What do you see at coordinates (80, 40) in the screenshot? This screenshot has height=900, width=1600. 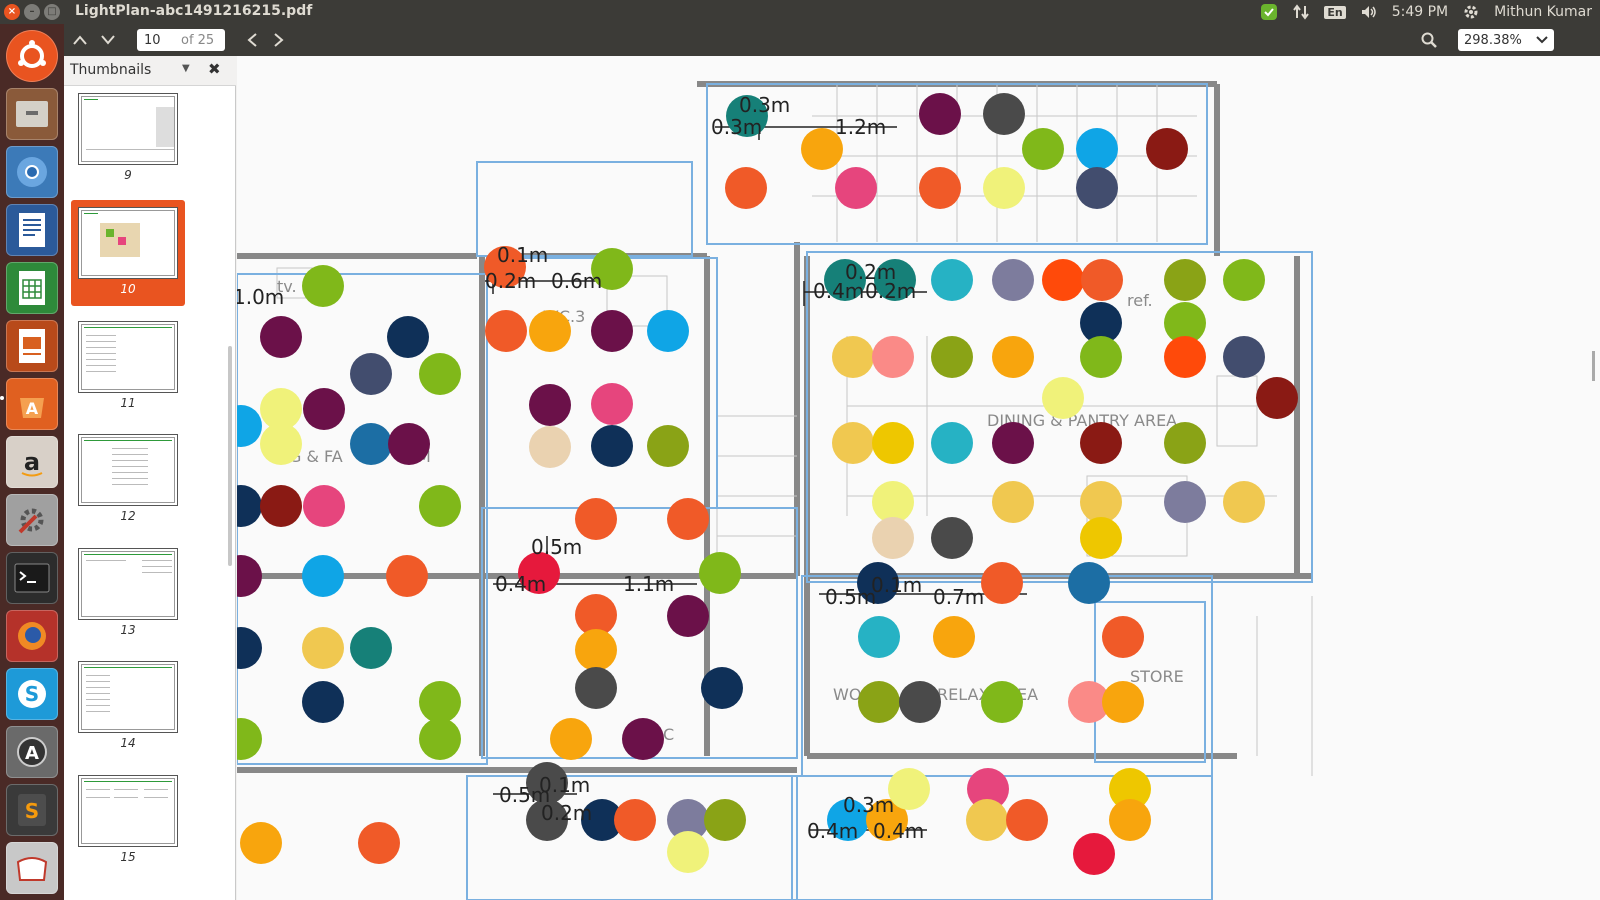 I see `chevron-up-icon` at bounding box center [80, 40].